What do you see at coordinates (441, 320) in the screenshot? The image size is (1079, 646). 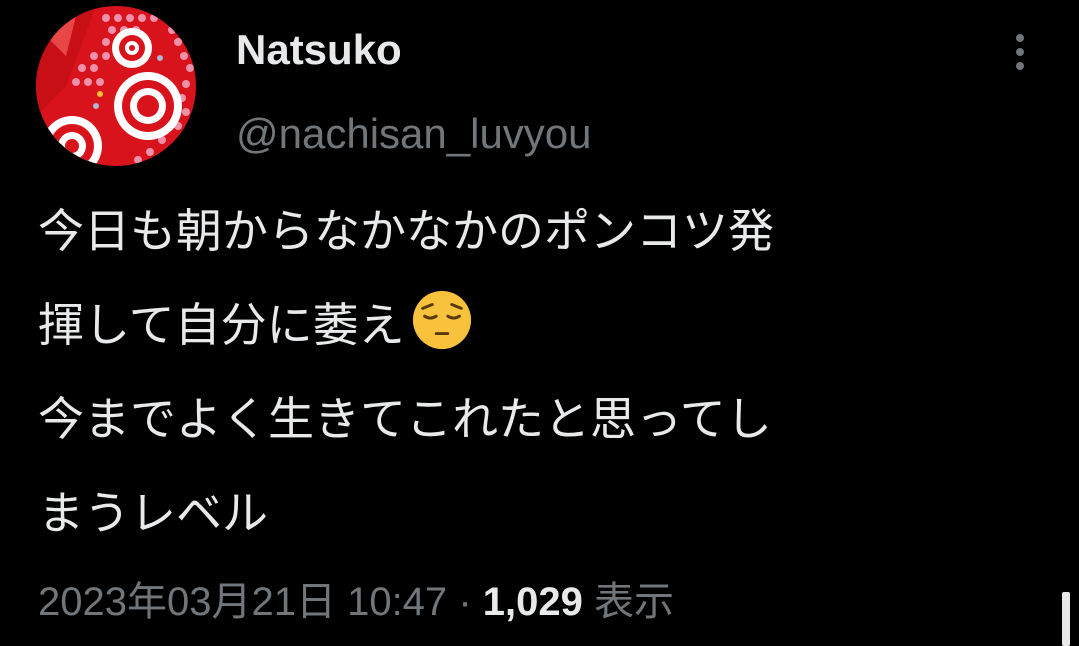 I see `pensive-face-emoji-icon` at bounding box center [441, 320].